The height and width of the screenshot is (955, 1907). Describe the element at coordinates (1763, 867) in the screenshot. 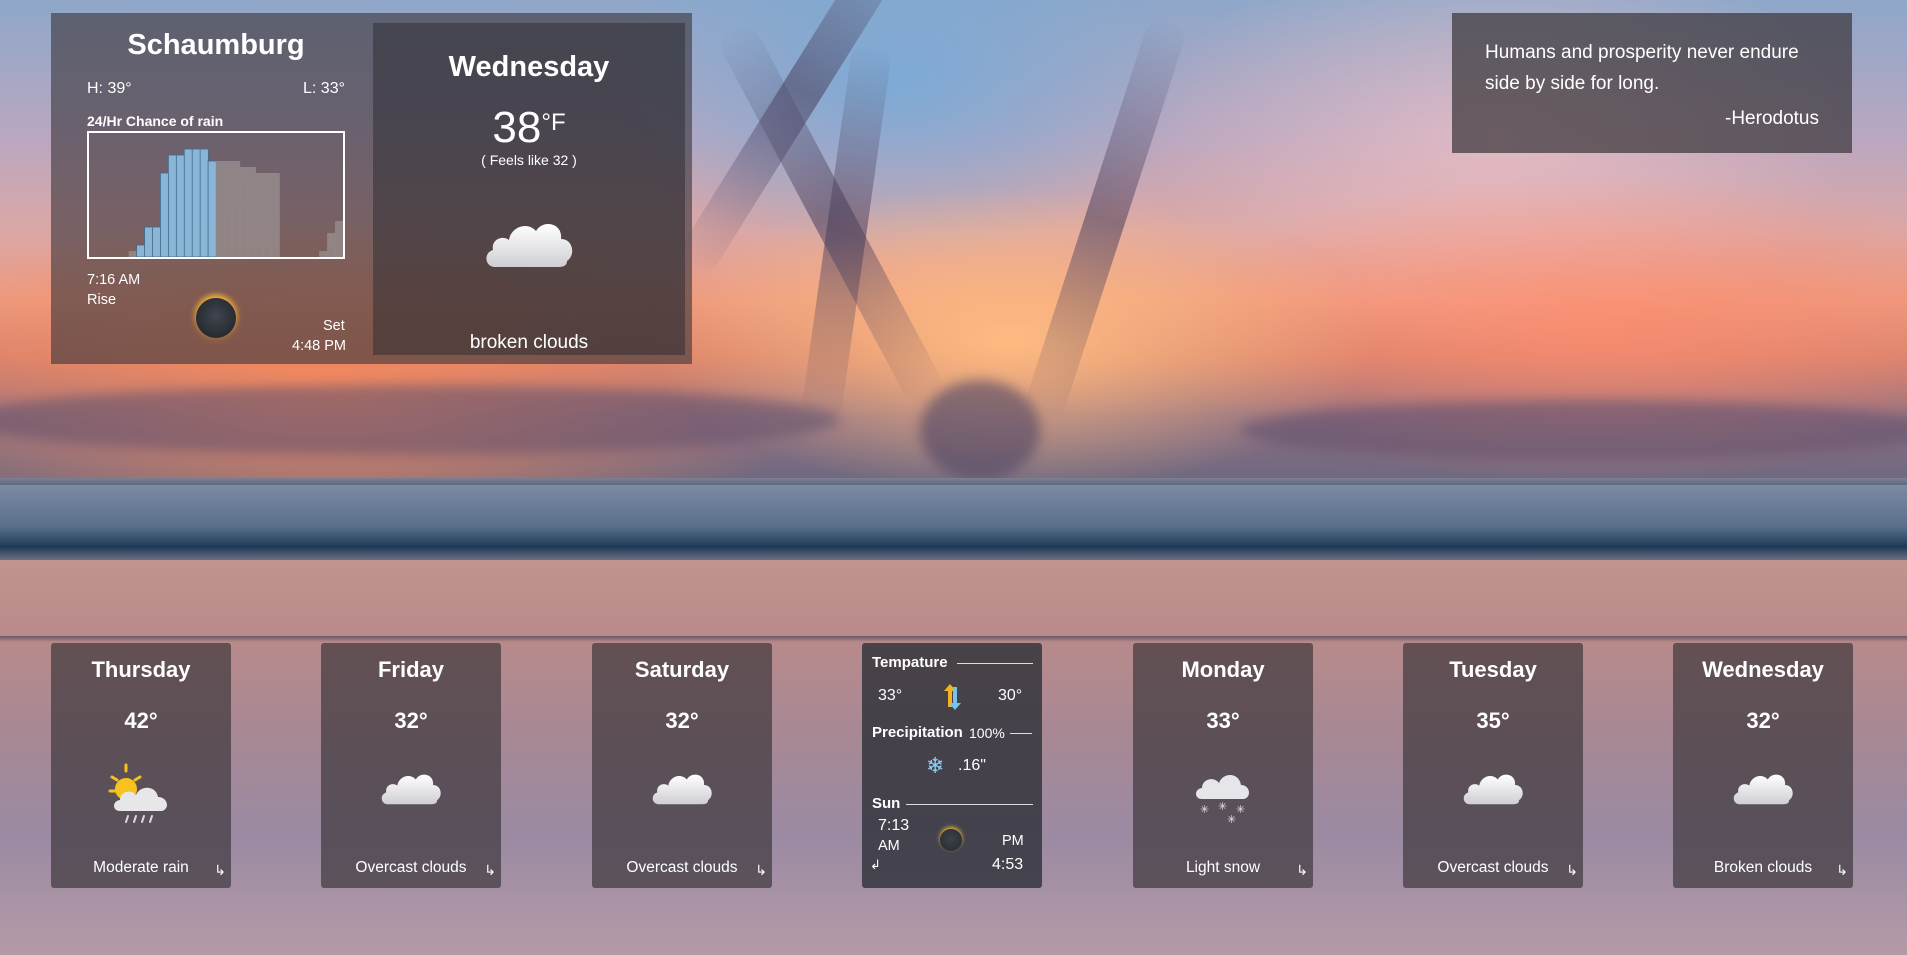

I see `forecast-description: Broken clouds` at that location.